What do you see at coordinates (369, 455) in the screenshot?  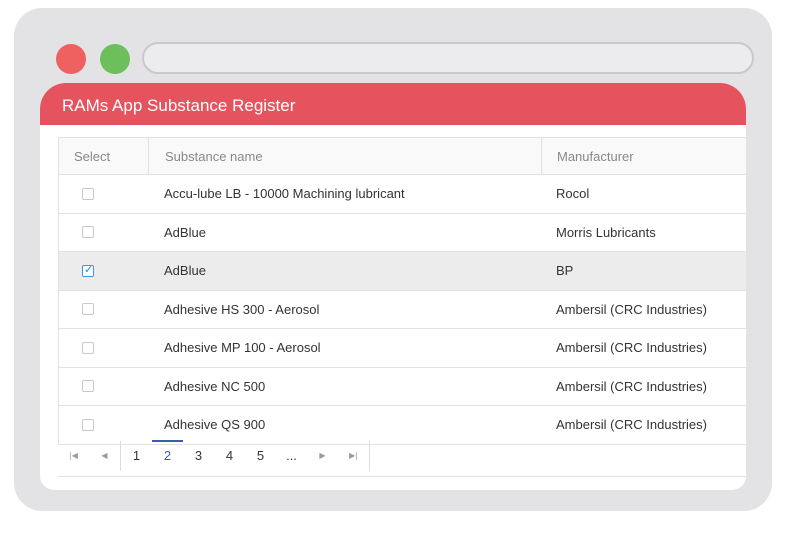 I see `pager-divider` at bounding box center [369, 455].